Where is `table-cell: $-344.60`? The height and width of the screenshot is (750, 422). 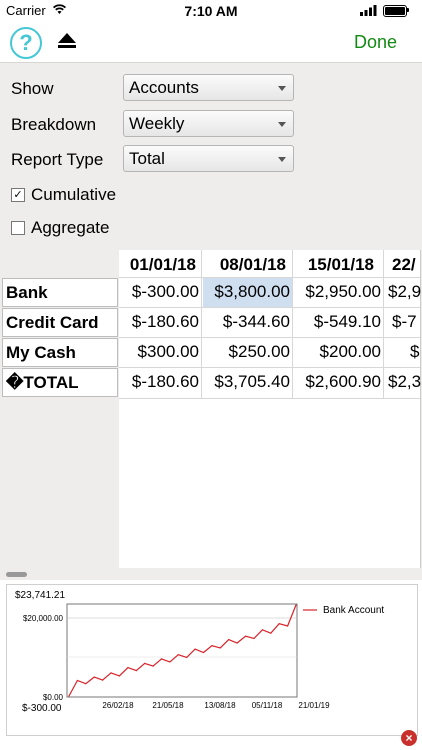
table-cell: $-344.60 is located at coordinates (246, 322).